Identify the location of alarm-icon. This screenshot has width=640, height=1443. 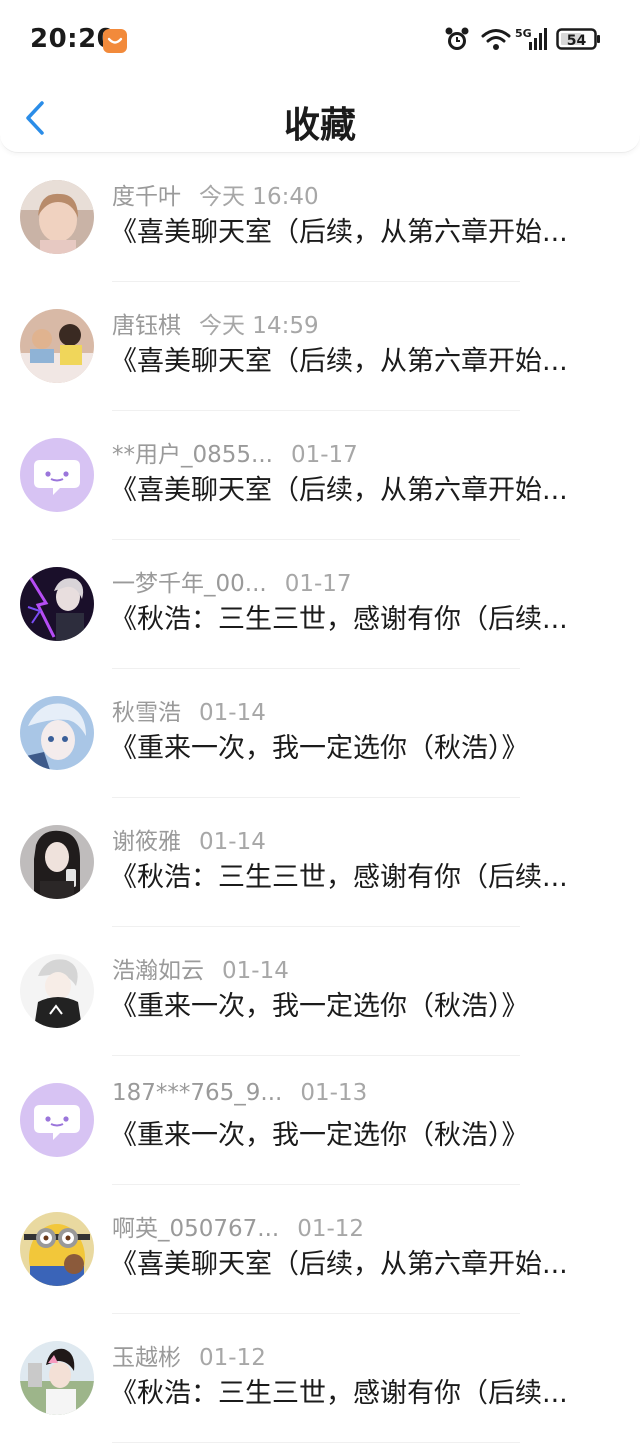
(457, 42).